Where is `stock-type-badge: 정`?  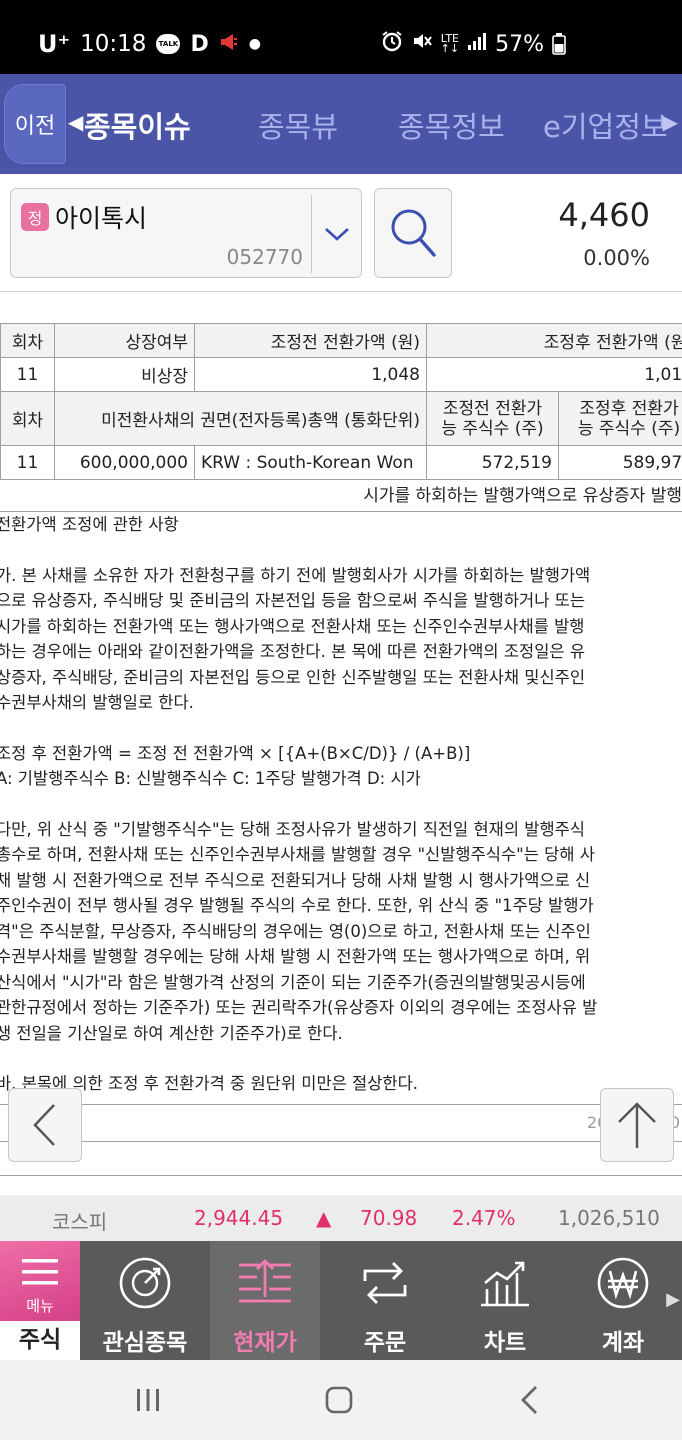 stock-type-badge: 정 is located at coordinates (35, 217).